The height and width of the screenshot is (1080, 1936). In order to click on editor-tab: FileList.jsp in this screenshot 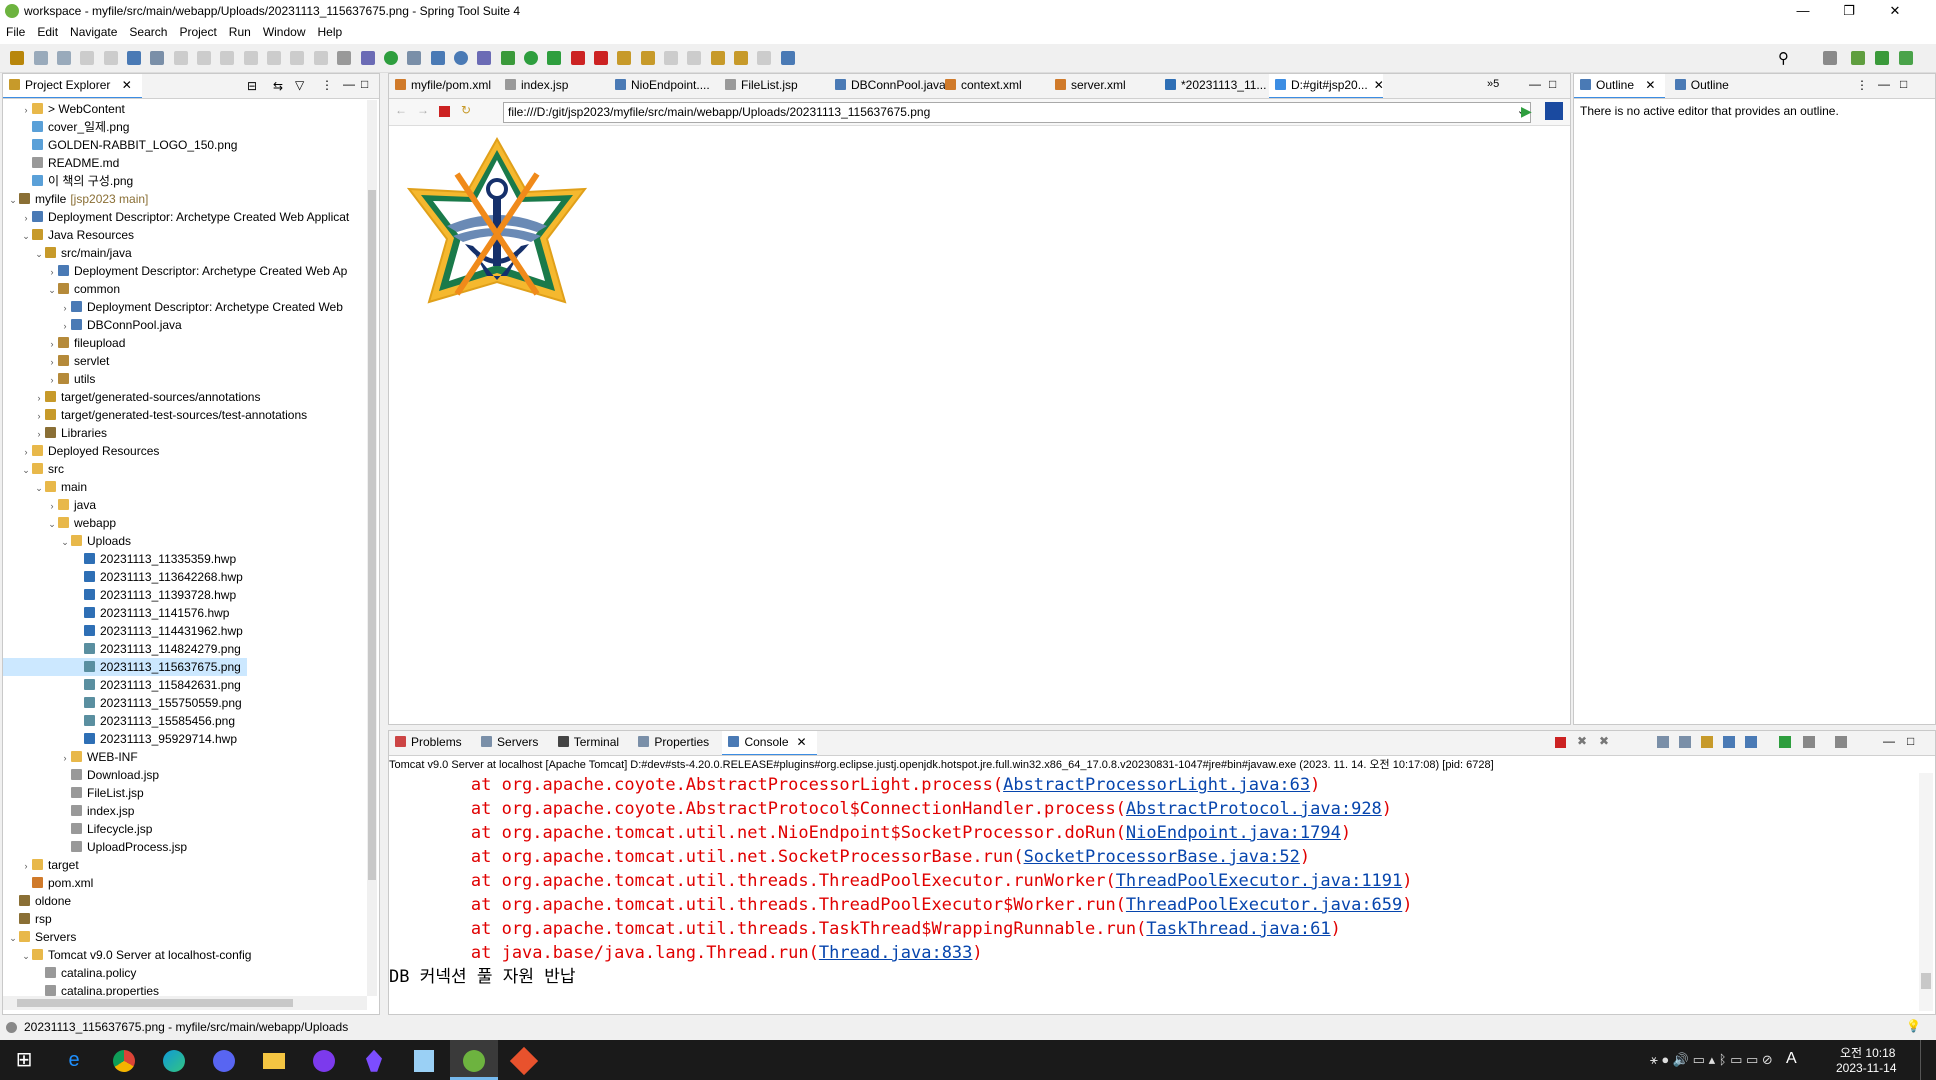, I will do `click(774, 85)`.